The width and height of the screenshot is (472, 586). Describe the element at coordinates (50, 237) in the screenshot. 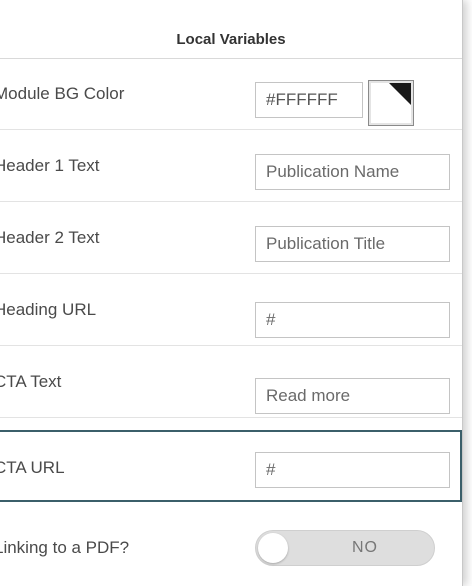

I see `header-2-text-label: Header 2 Text` at that location.